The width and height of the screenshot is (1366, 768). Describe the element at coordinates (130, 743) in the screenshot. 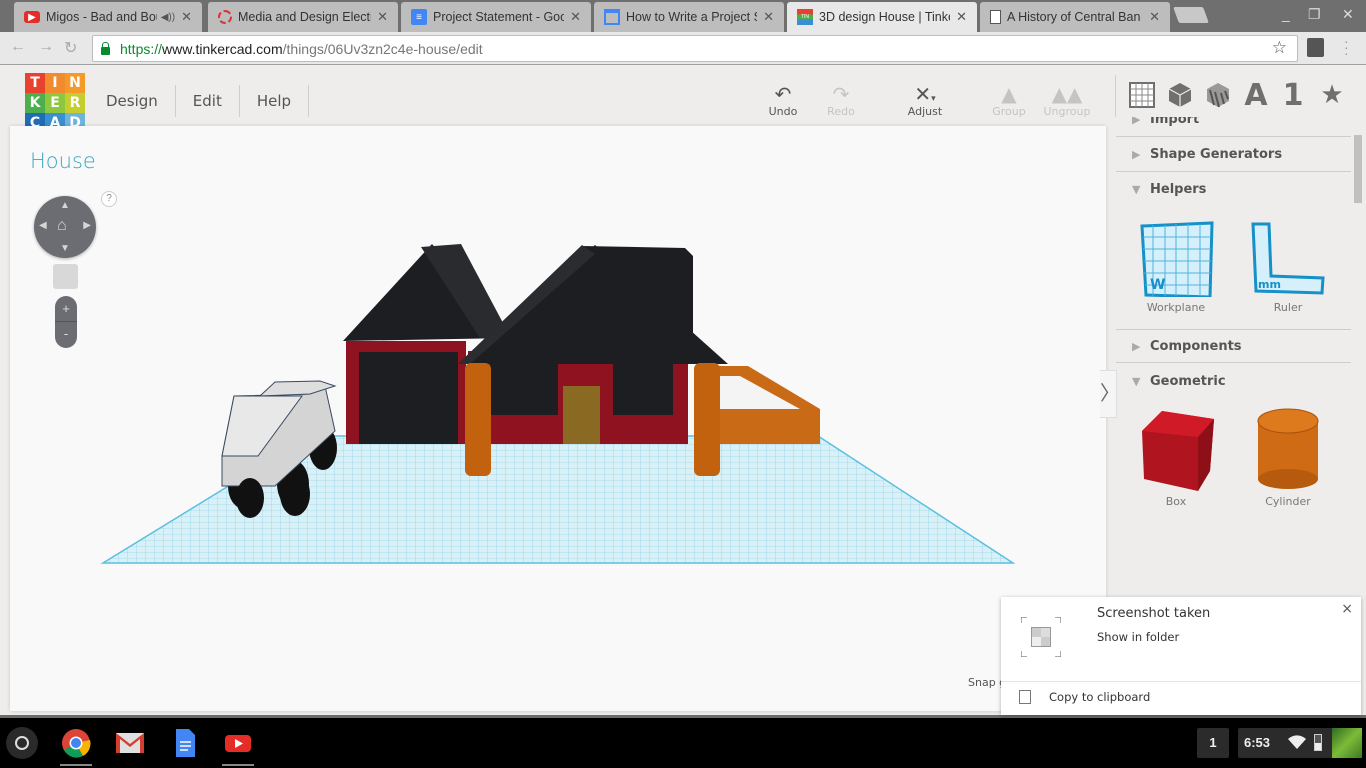

I see `gmail-icon` at that location.